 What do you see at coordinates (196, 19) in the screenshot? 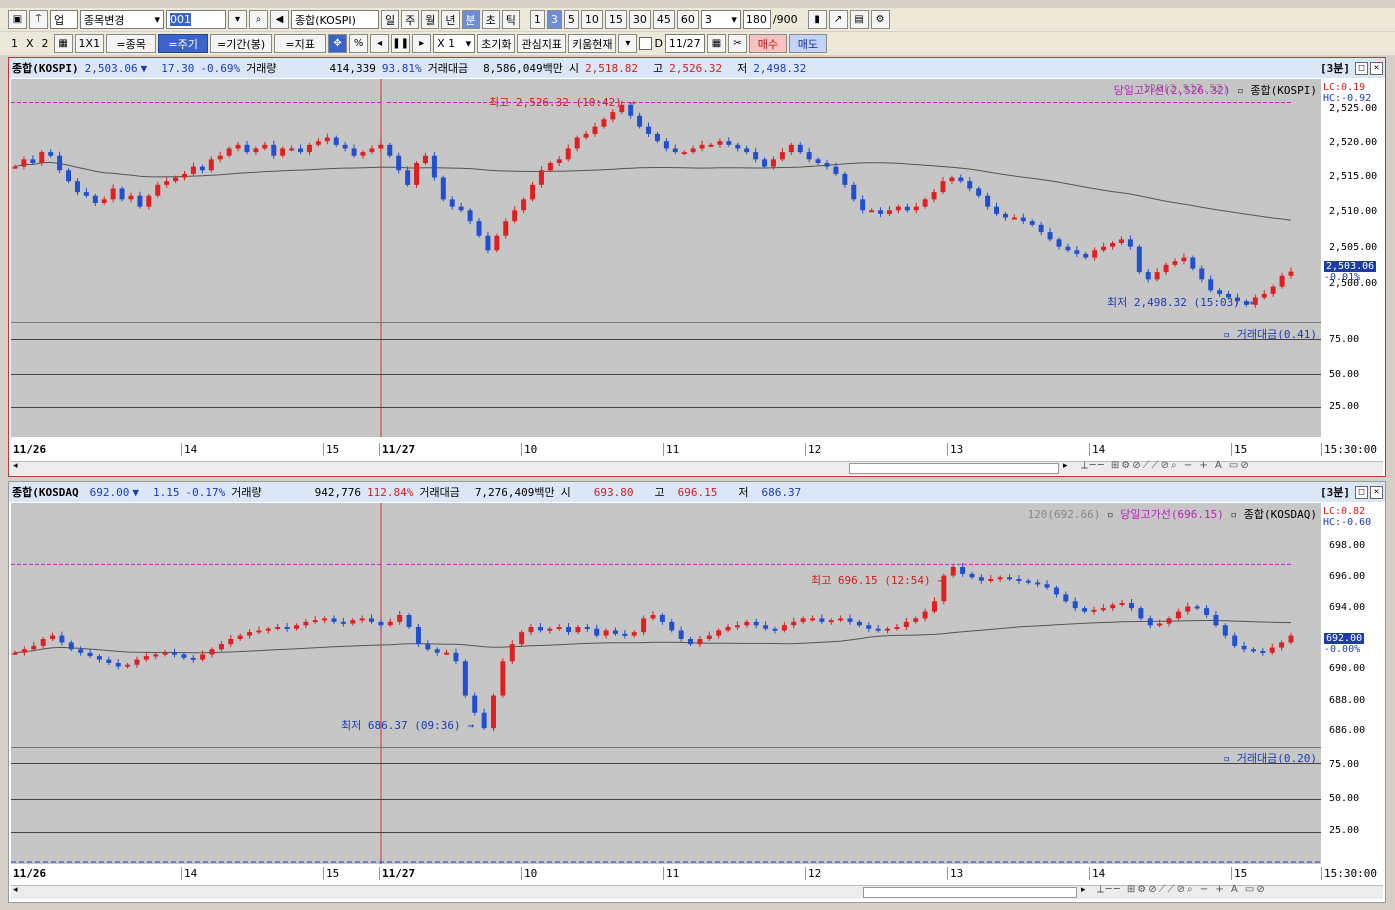
I see `code-input: 001` at bounding box center [196, 19].